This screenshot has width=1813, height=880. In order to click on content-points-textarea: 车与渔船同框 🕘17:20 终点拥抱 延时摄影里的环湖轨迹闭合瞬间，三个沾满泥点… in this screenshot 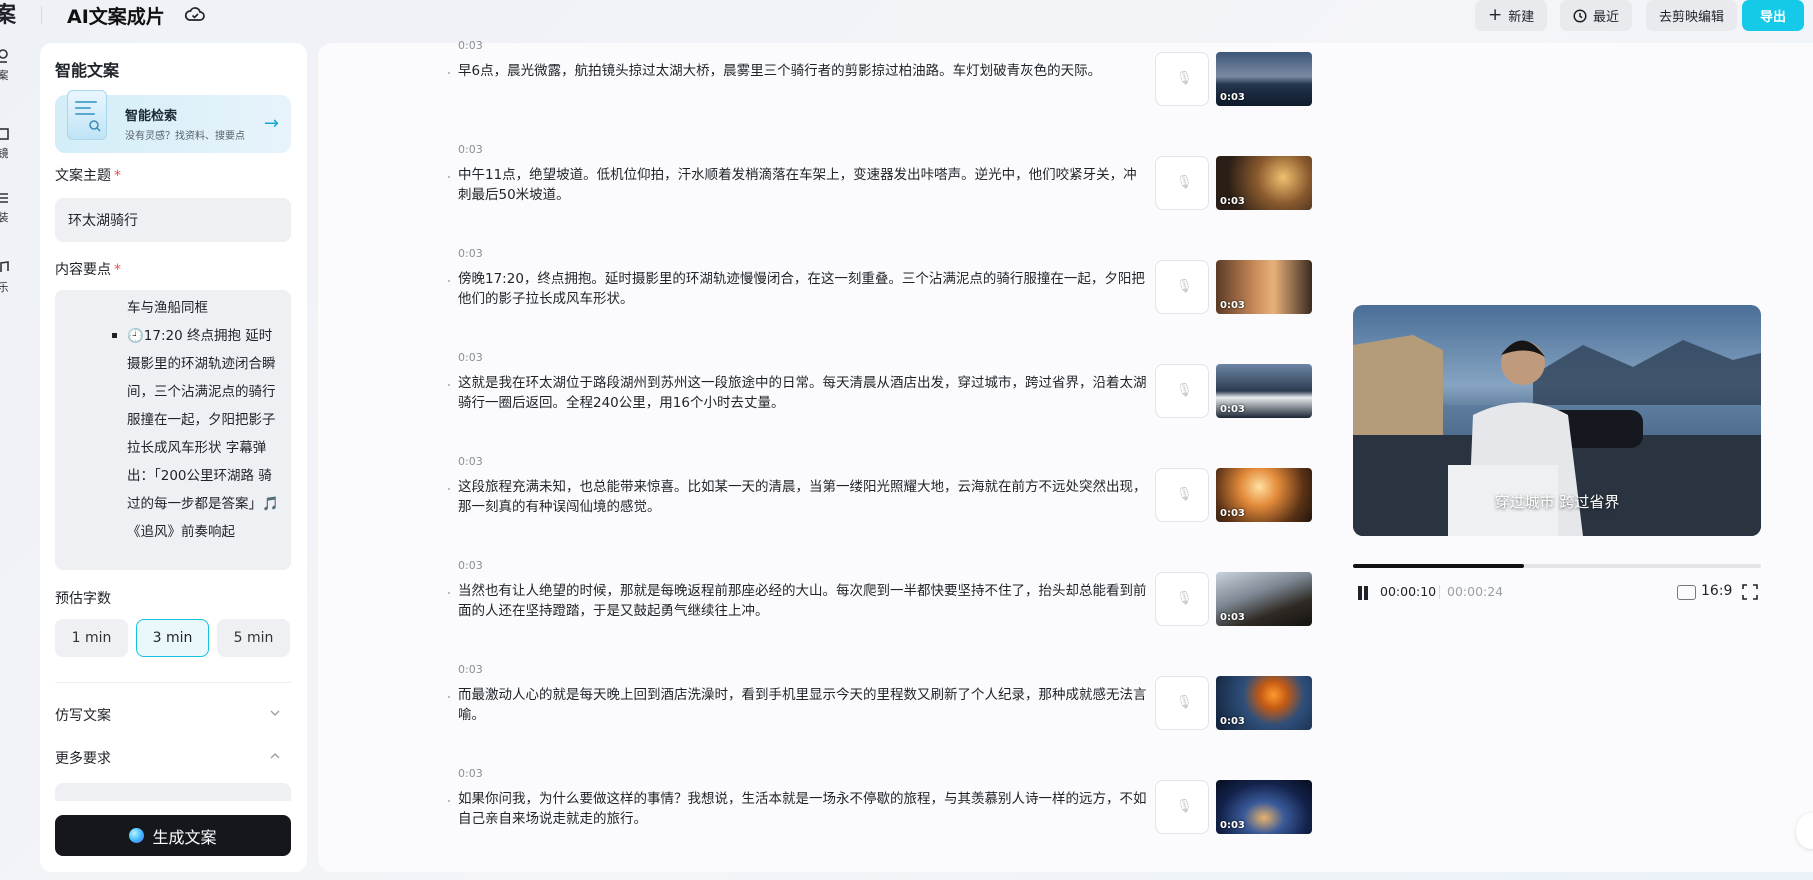, I will do `click(173, 430)`.